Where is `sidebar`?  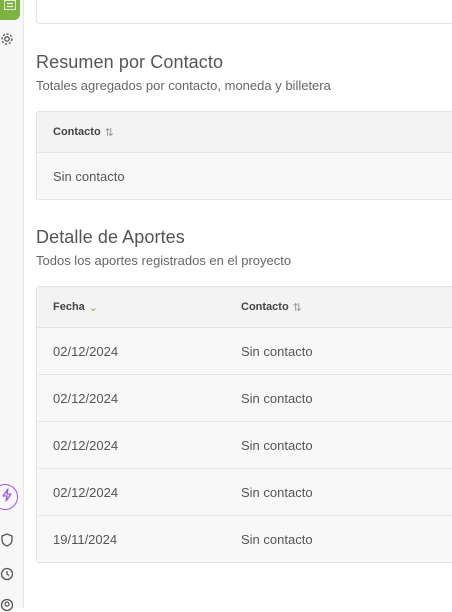 sidebar is located at coordinates (12, 306).